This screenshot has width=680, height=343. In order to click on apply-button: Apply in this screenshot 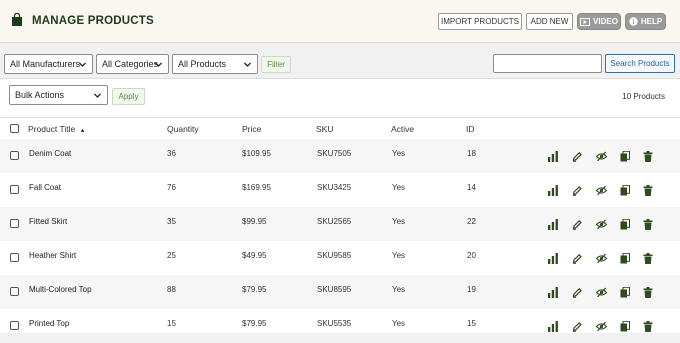, I will do `click(128, 96)`.